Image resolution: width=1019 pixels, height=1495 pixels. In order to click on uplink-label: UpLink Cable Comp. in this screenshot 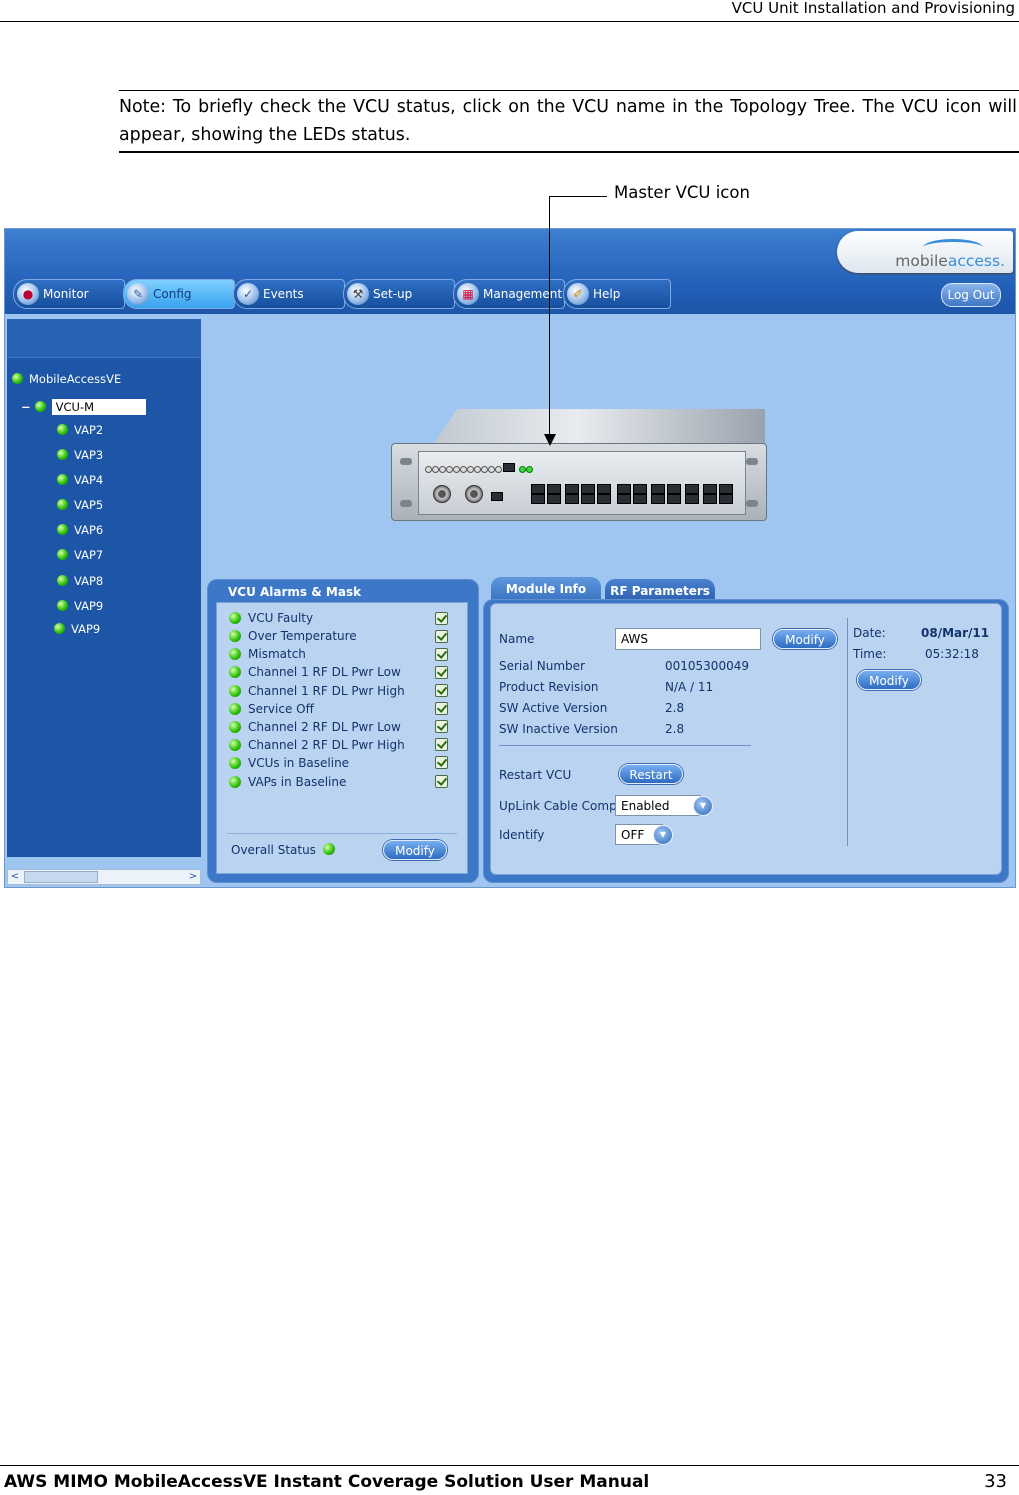, I will do `click(560, 806)`.